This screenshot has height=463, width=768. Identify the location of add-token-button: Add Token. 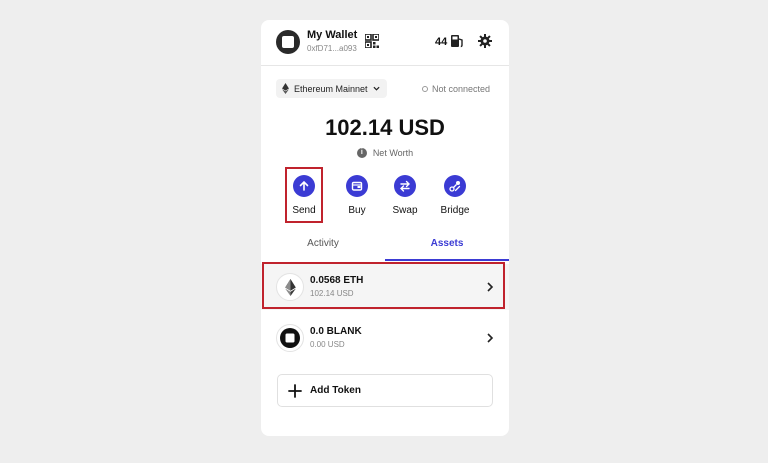
(385, 390).